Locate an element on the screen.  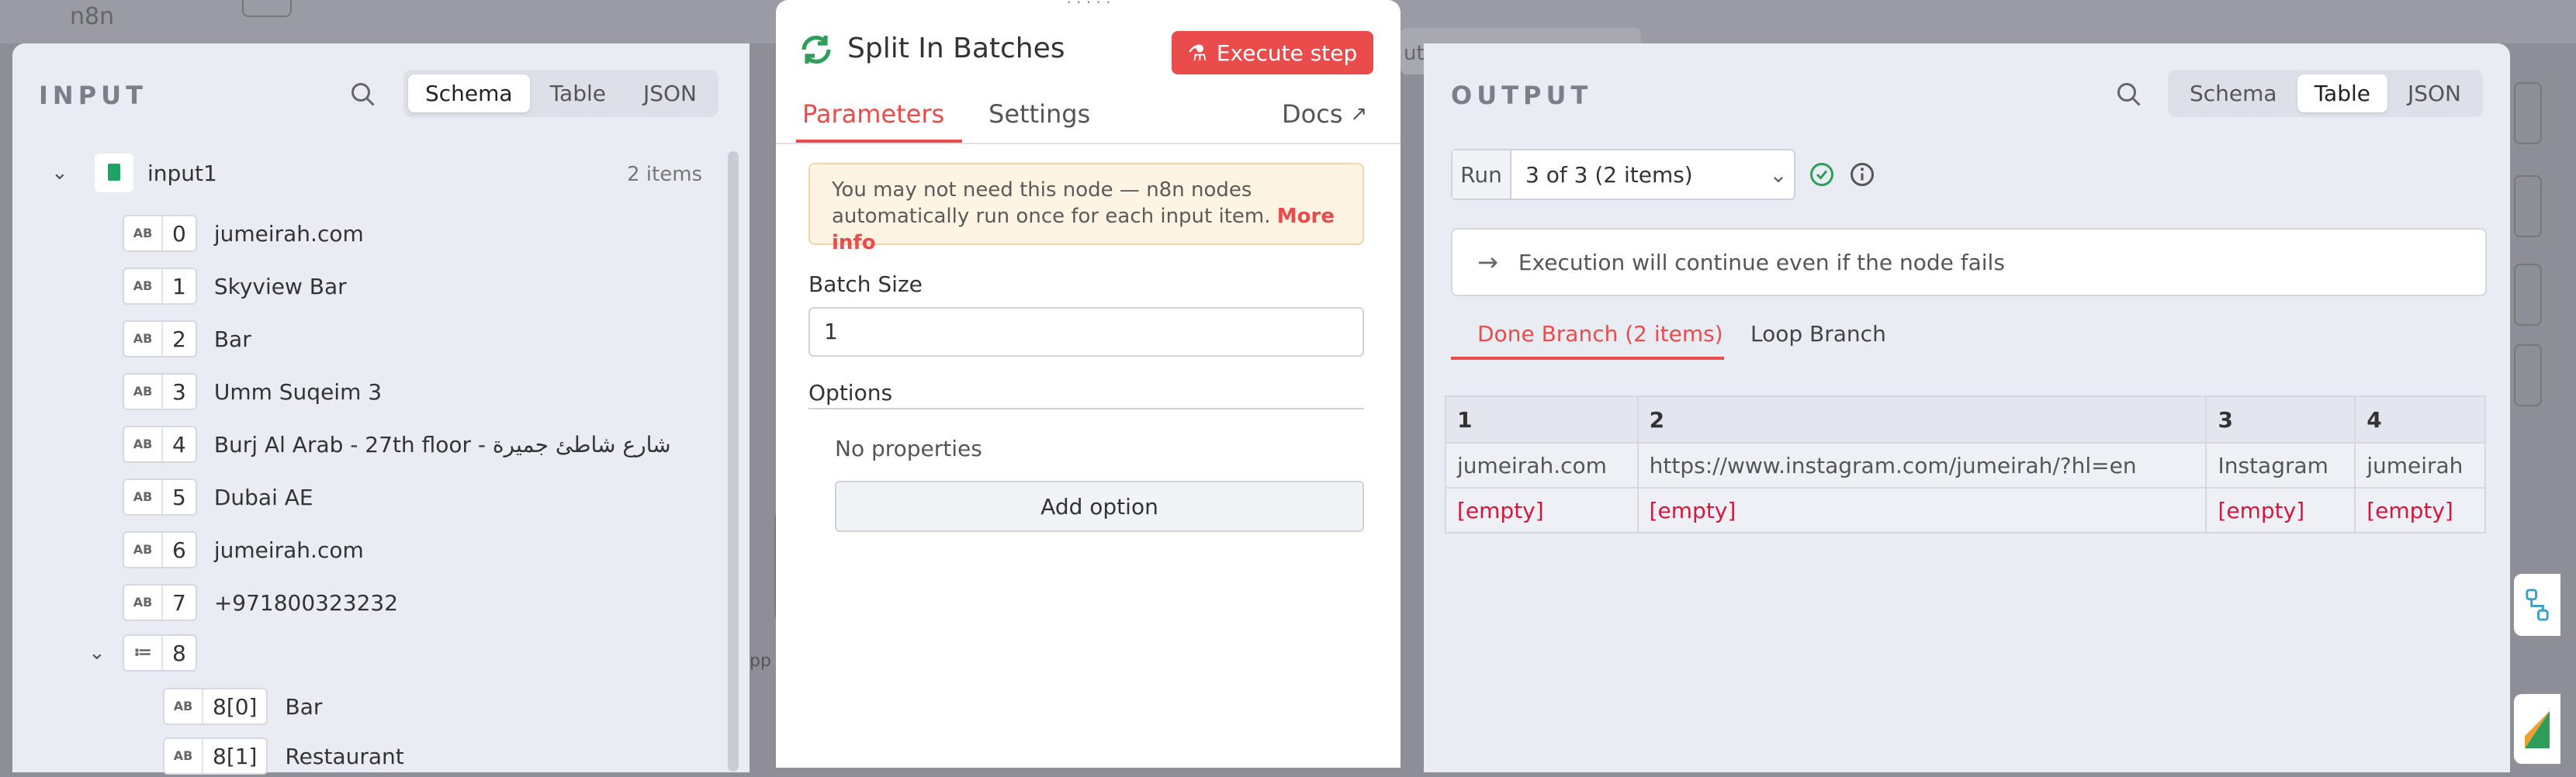
output-tab-schema: Schema is located at coordinates (2233, 93).